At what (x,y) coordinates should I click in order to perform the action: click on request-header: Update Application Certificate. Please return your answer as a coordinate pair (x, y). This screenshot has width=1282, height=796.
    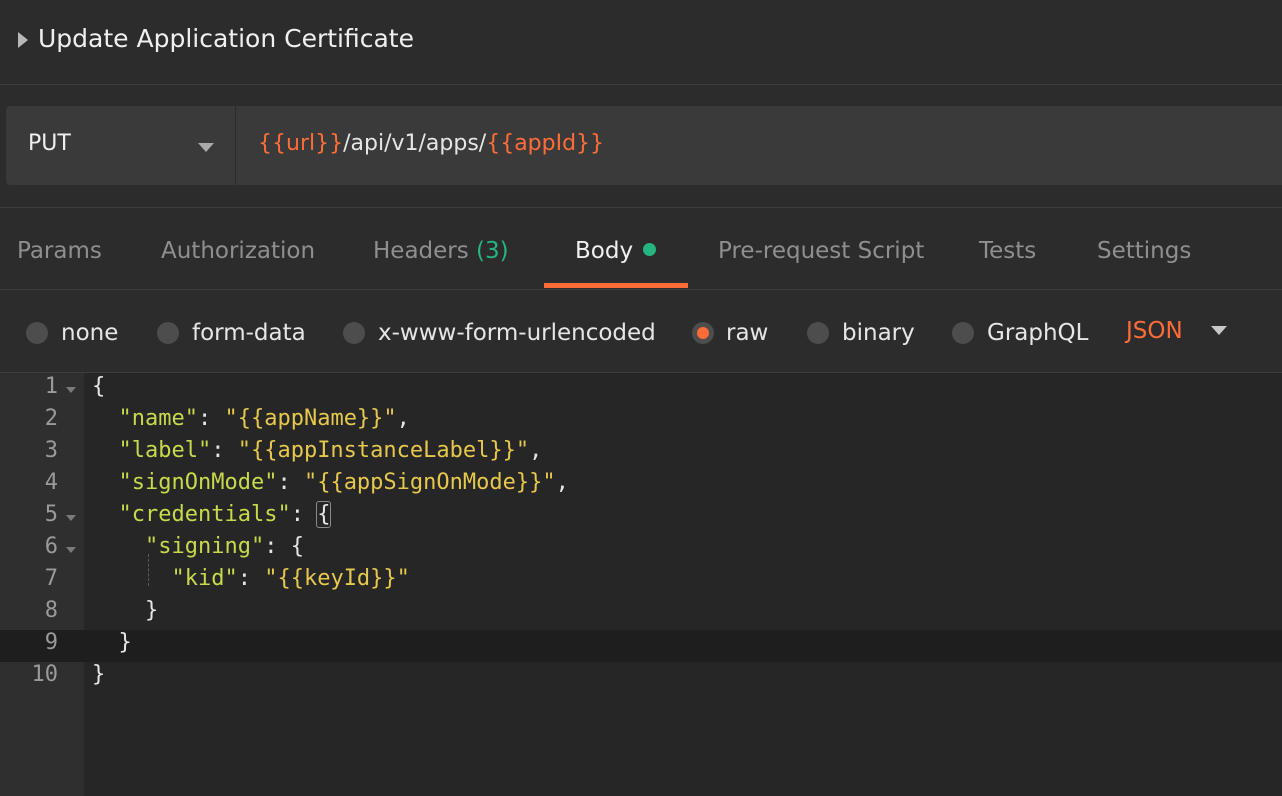
    Looking at the image, I should click on (641, 42).